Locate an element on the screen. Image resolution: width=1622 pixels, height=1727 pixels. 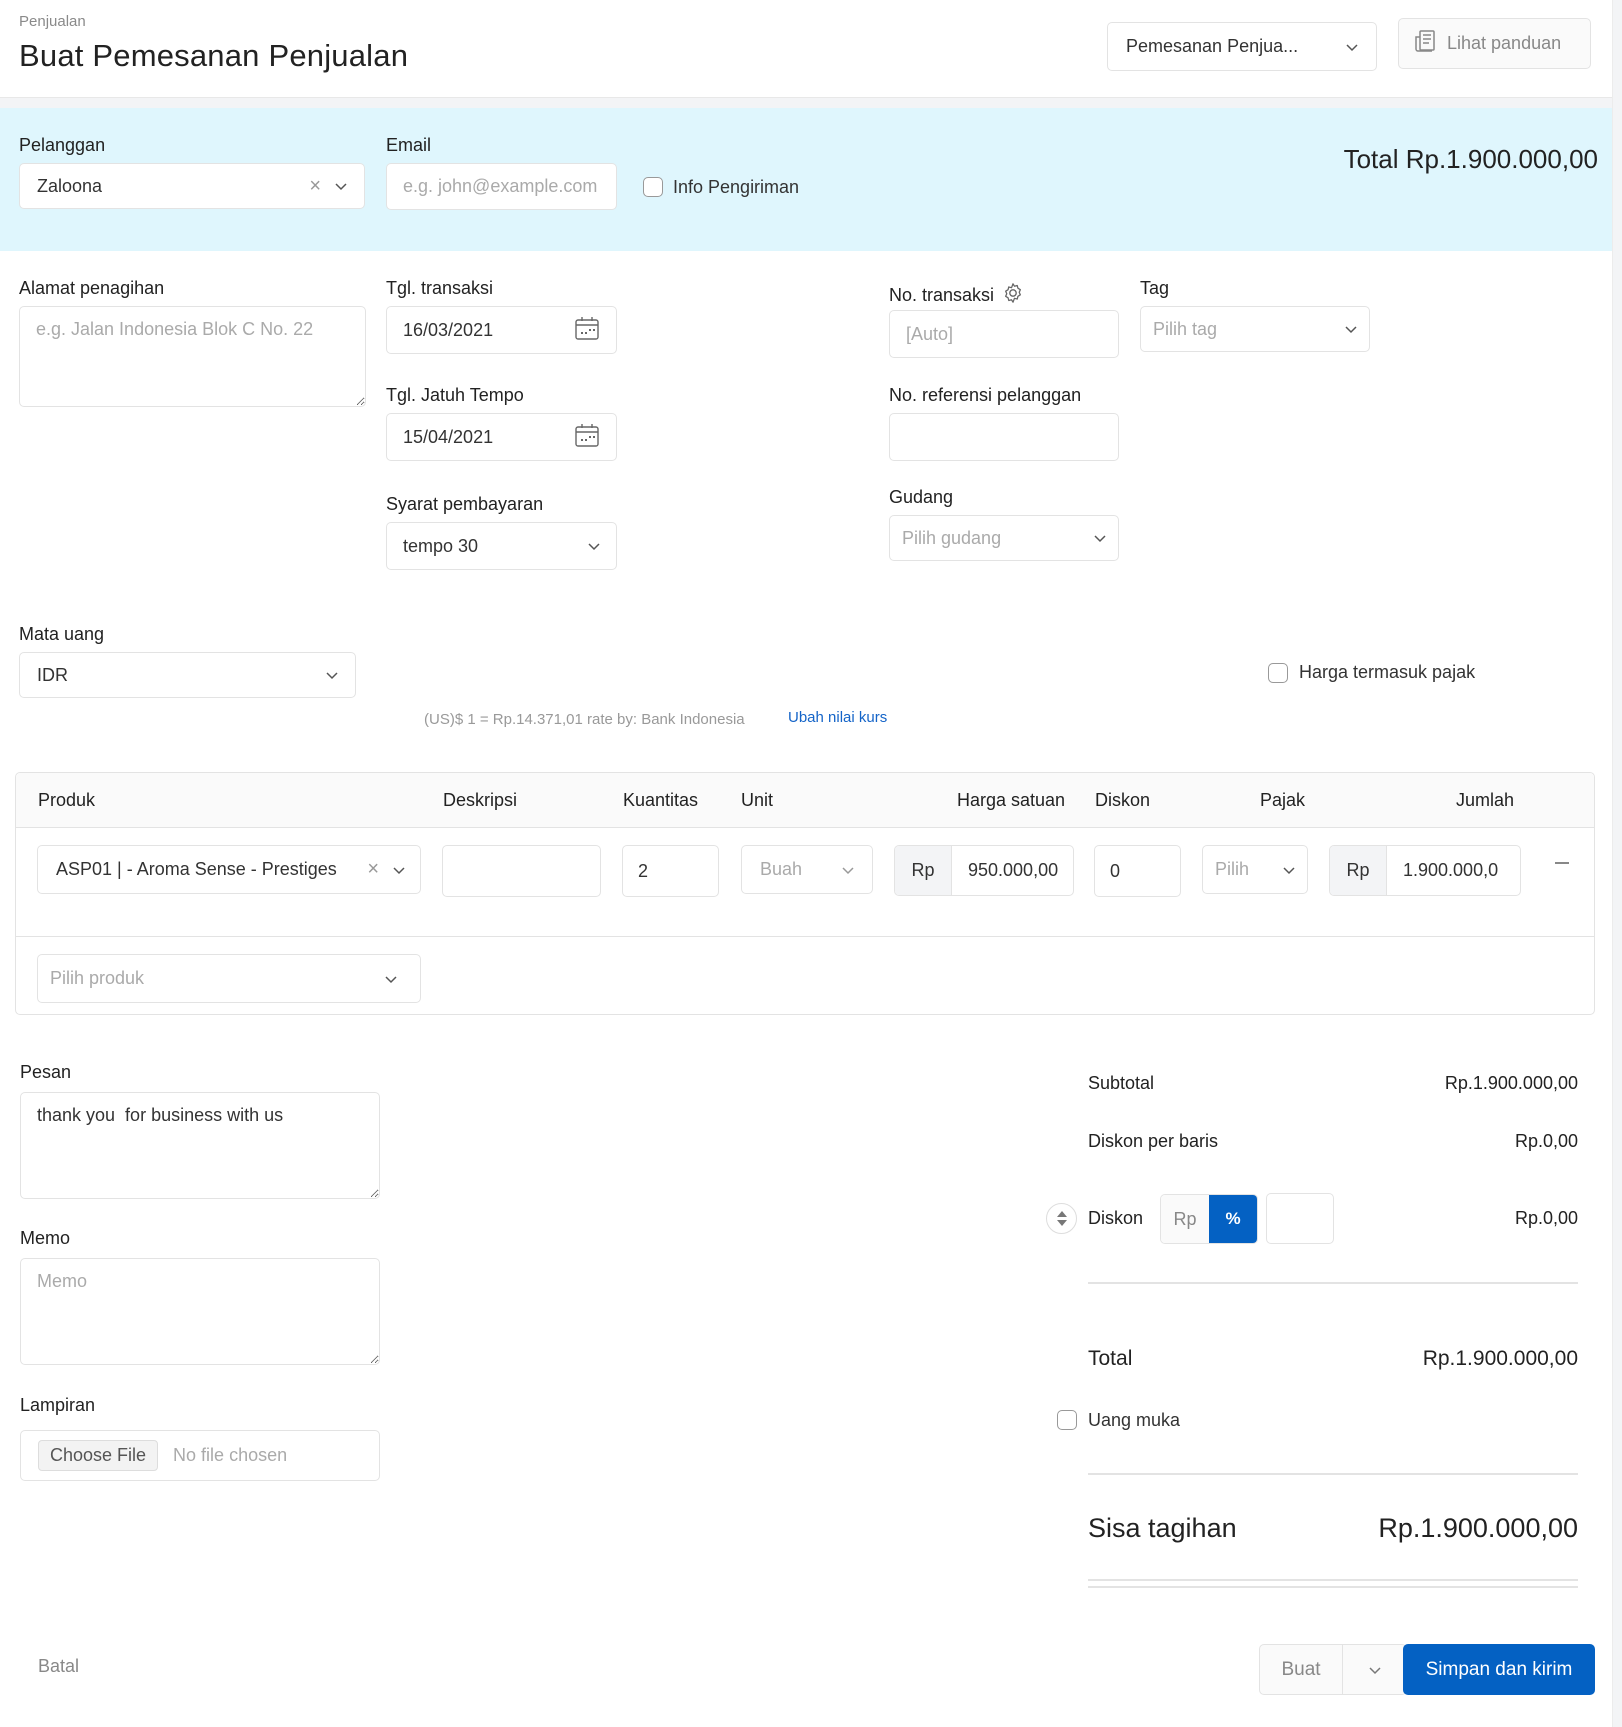
create-button: Buat is located at coordinates (1301, 1669).